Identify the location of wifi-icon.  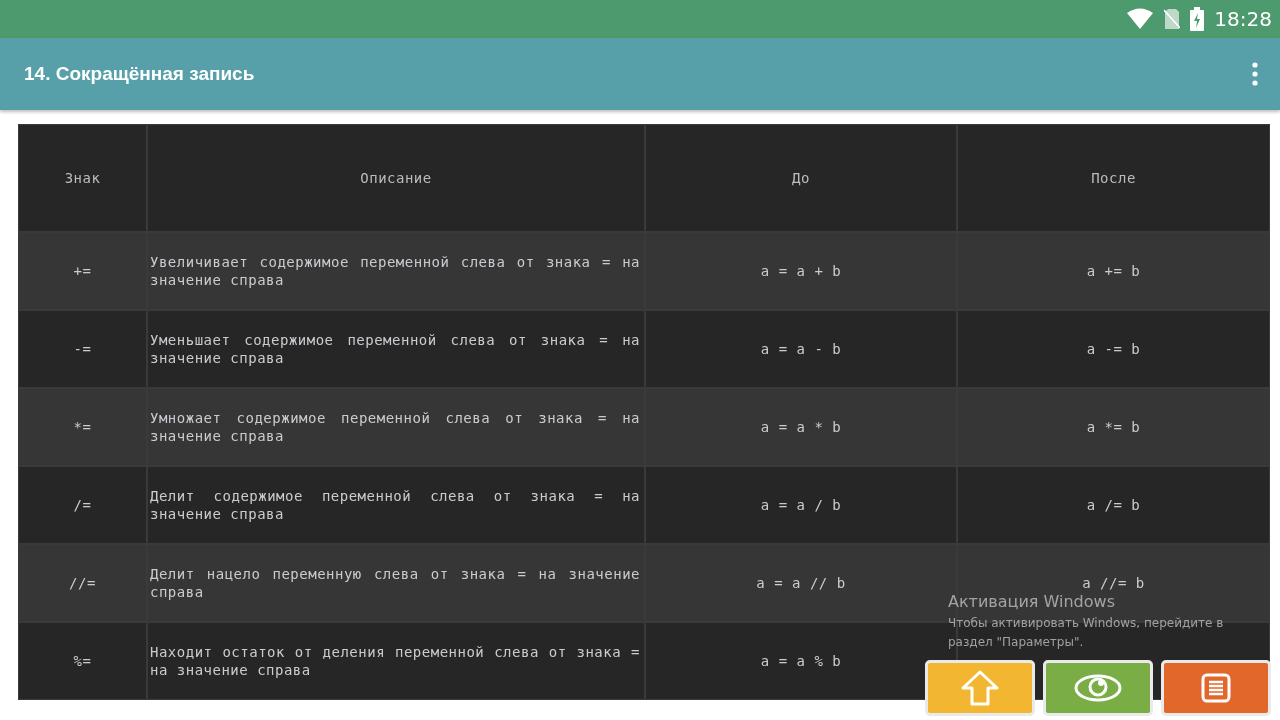
(1140, 19).